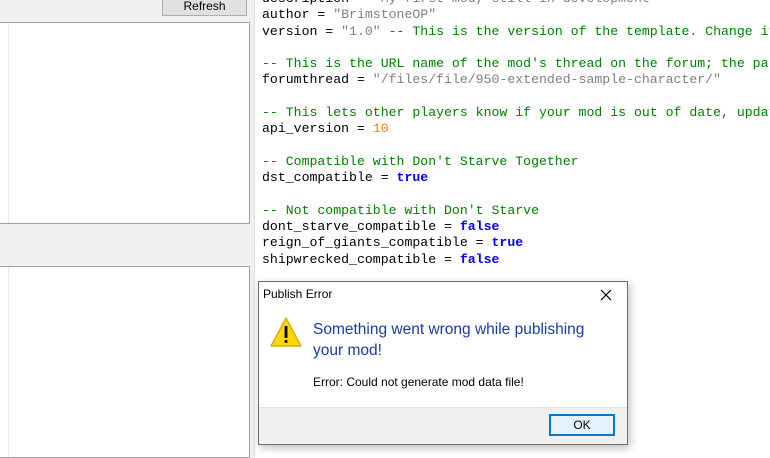 This screenshot has width=770, height=458. Describe the element at coordinates (286, 332) in the screenshot. I see `warning-icon` at that location.